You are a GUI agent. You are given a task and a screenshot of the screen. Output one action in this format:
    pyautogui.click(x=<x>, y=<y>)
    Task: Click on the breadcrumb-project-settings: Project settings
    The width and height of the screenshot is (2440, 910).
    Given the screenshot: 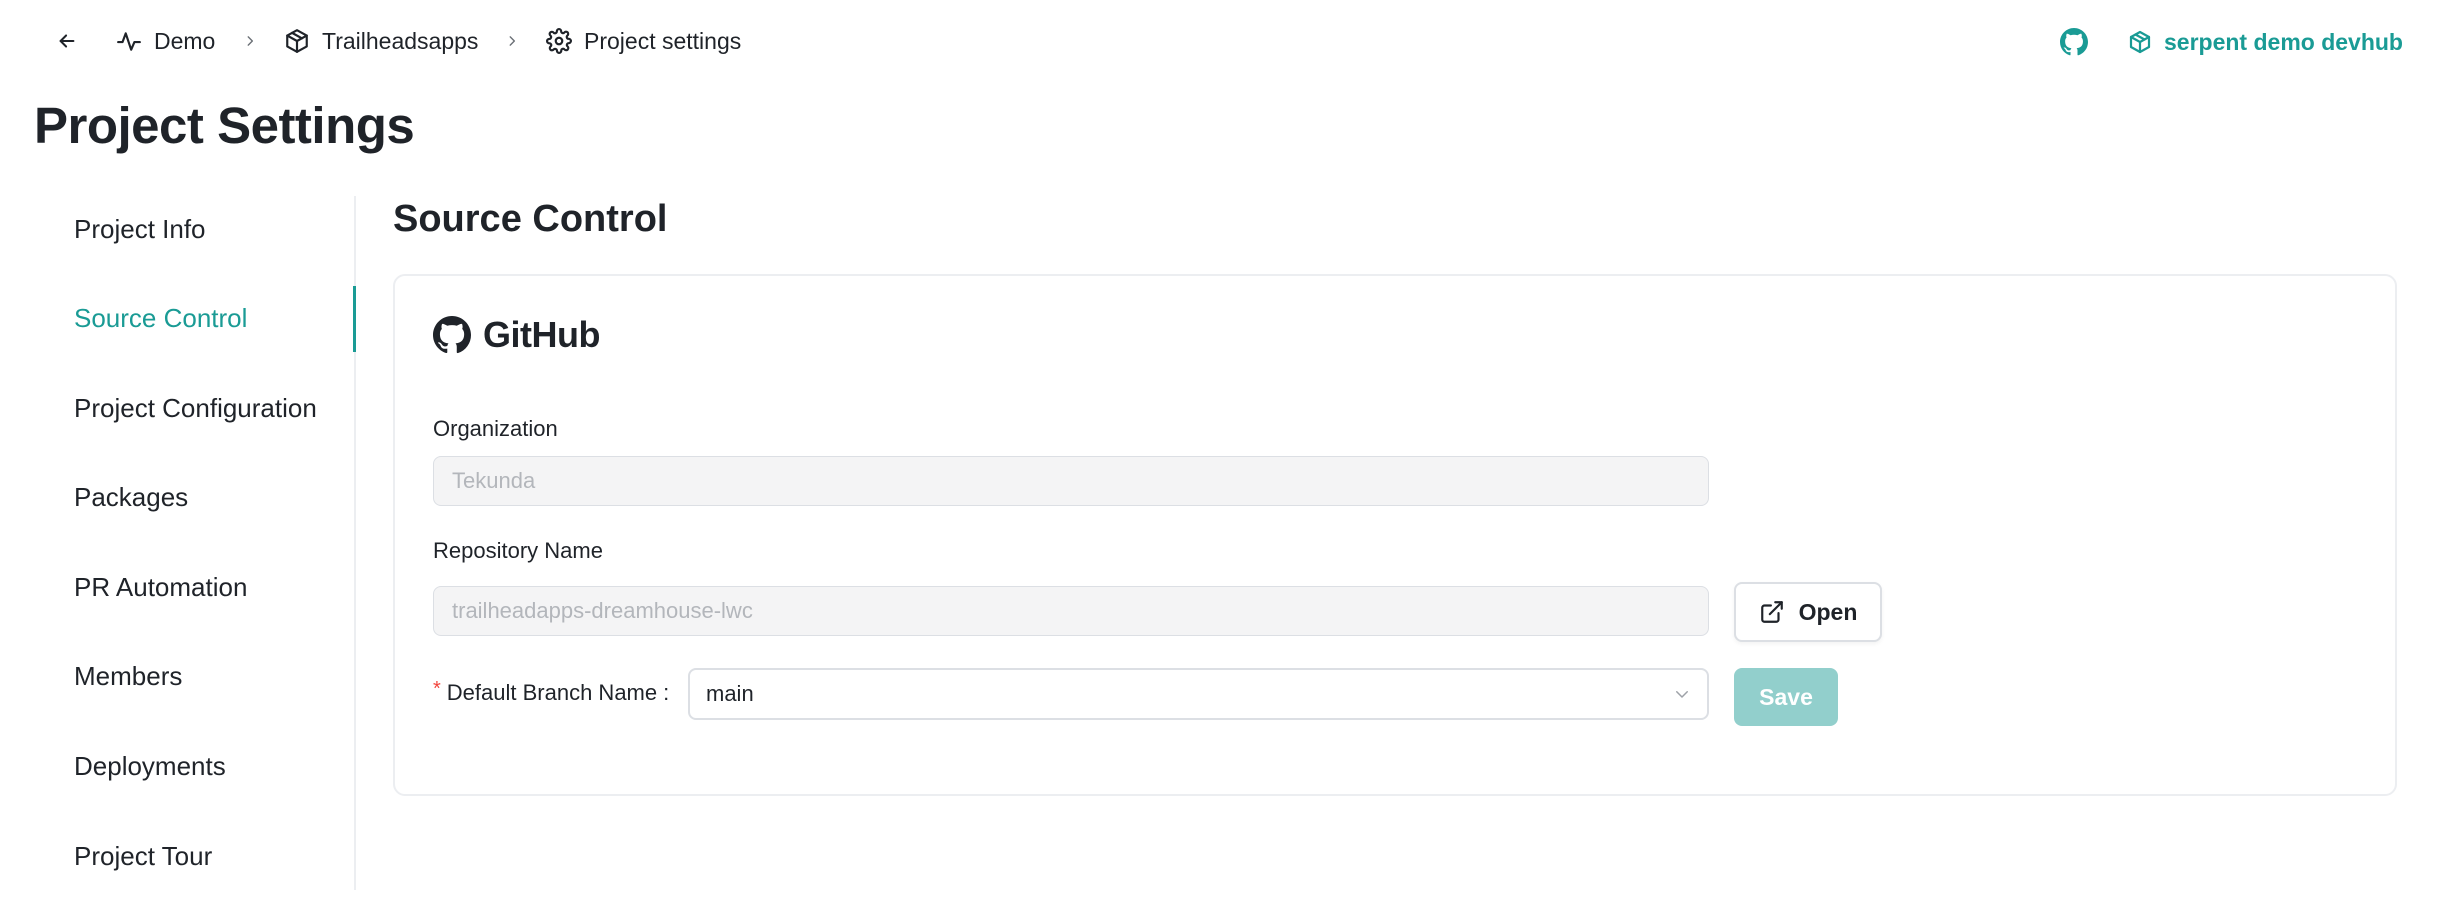 What is the action you would take?
    pyautogui.click(x=643, y=41)
    